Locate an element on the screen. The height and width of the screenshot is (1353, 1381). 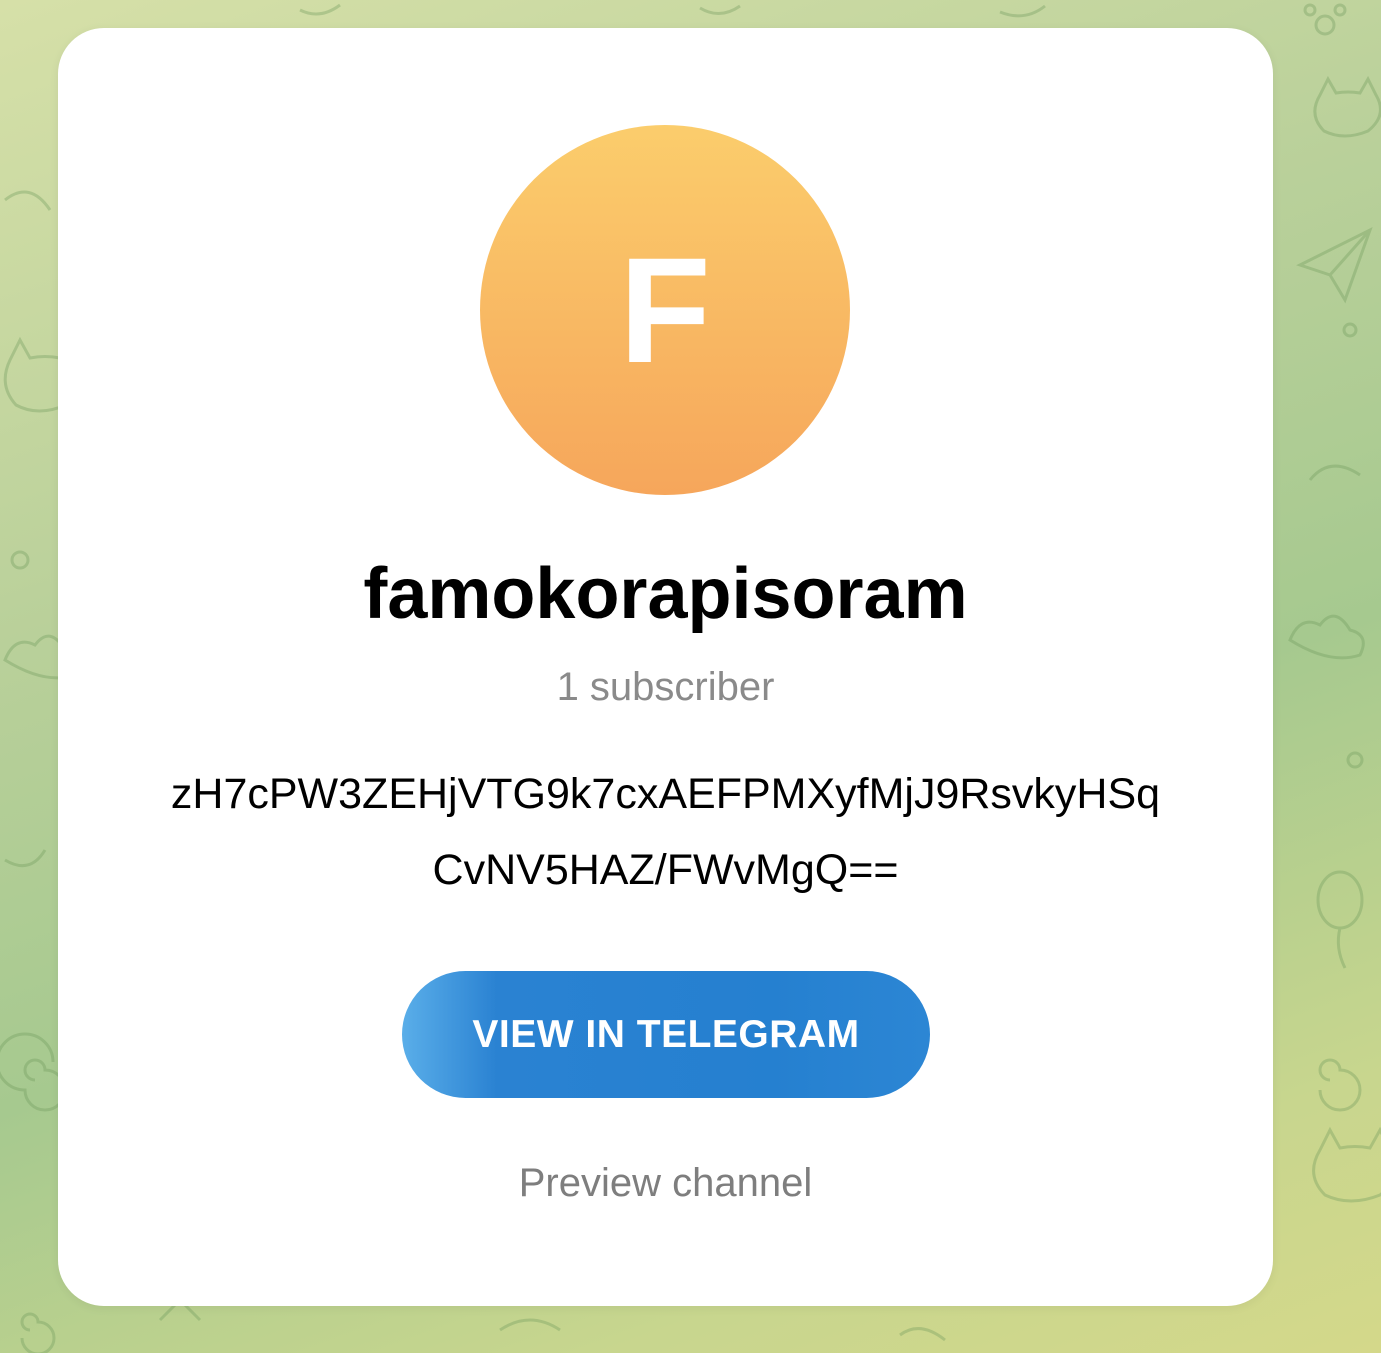
avatar-letter: F is located at coordinates (665, 310).